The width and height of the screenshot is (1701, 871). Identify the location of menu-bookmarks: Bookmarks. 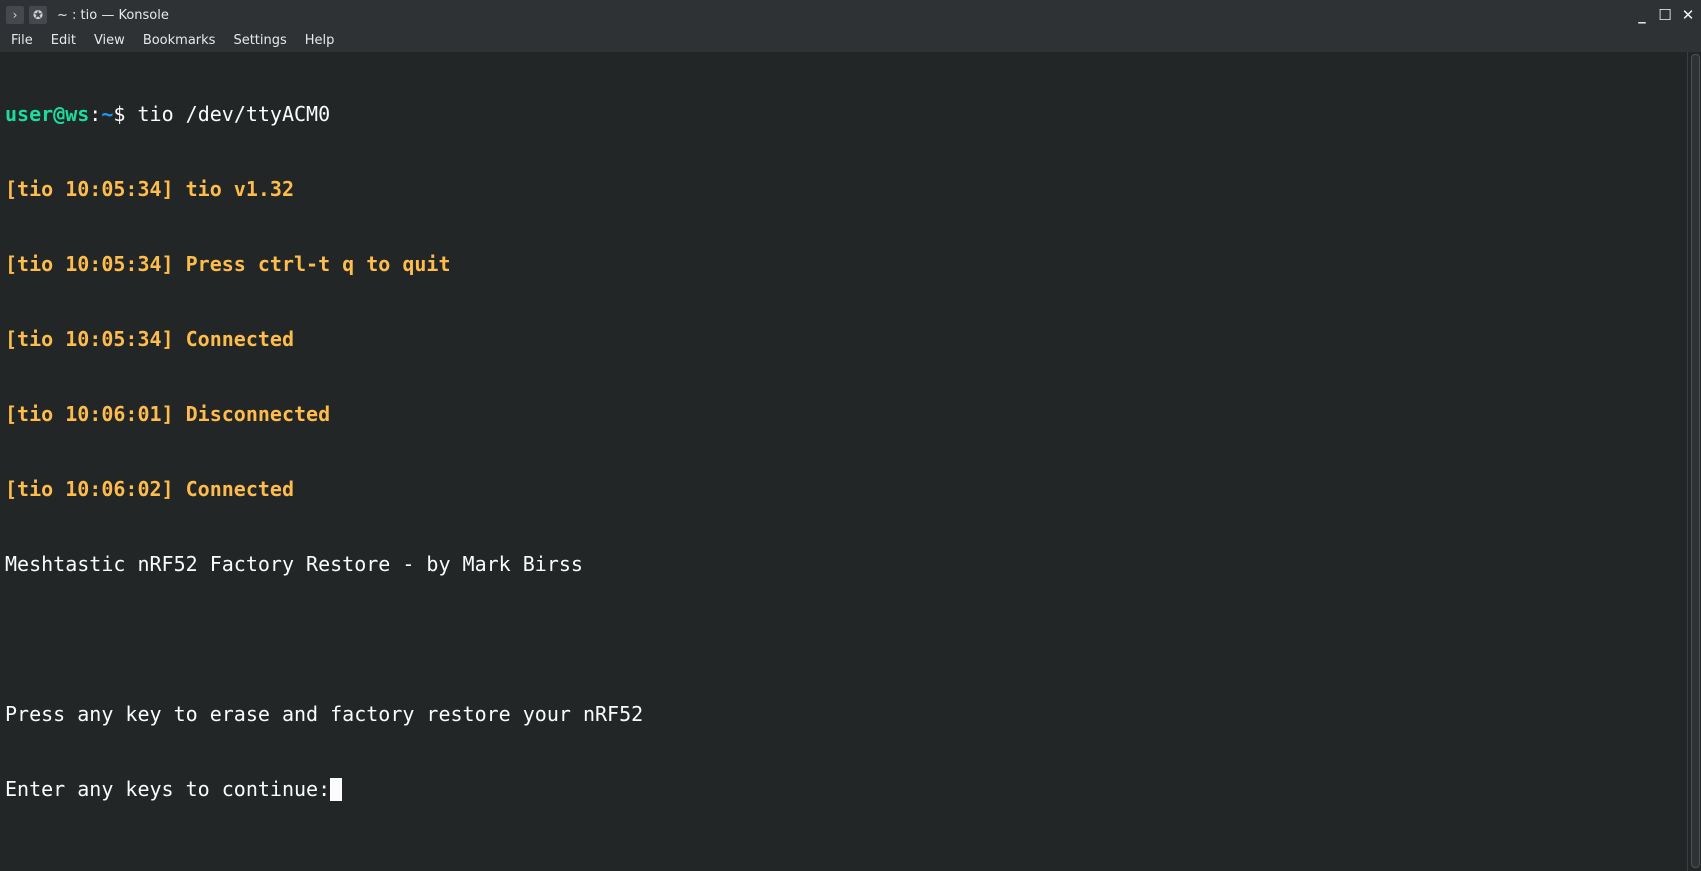
(179, 40).